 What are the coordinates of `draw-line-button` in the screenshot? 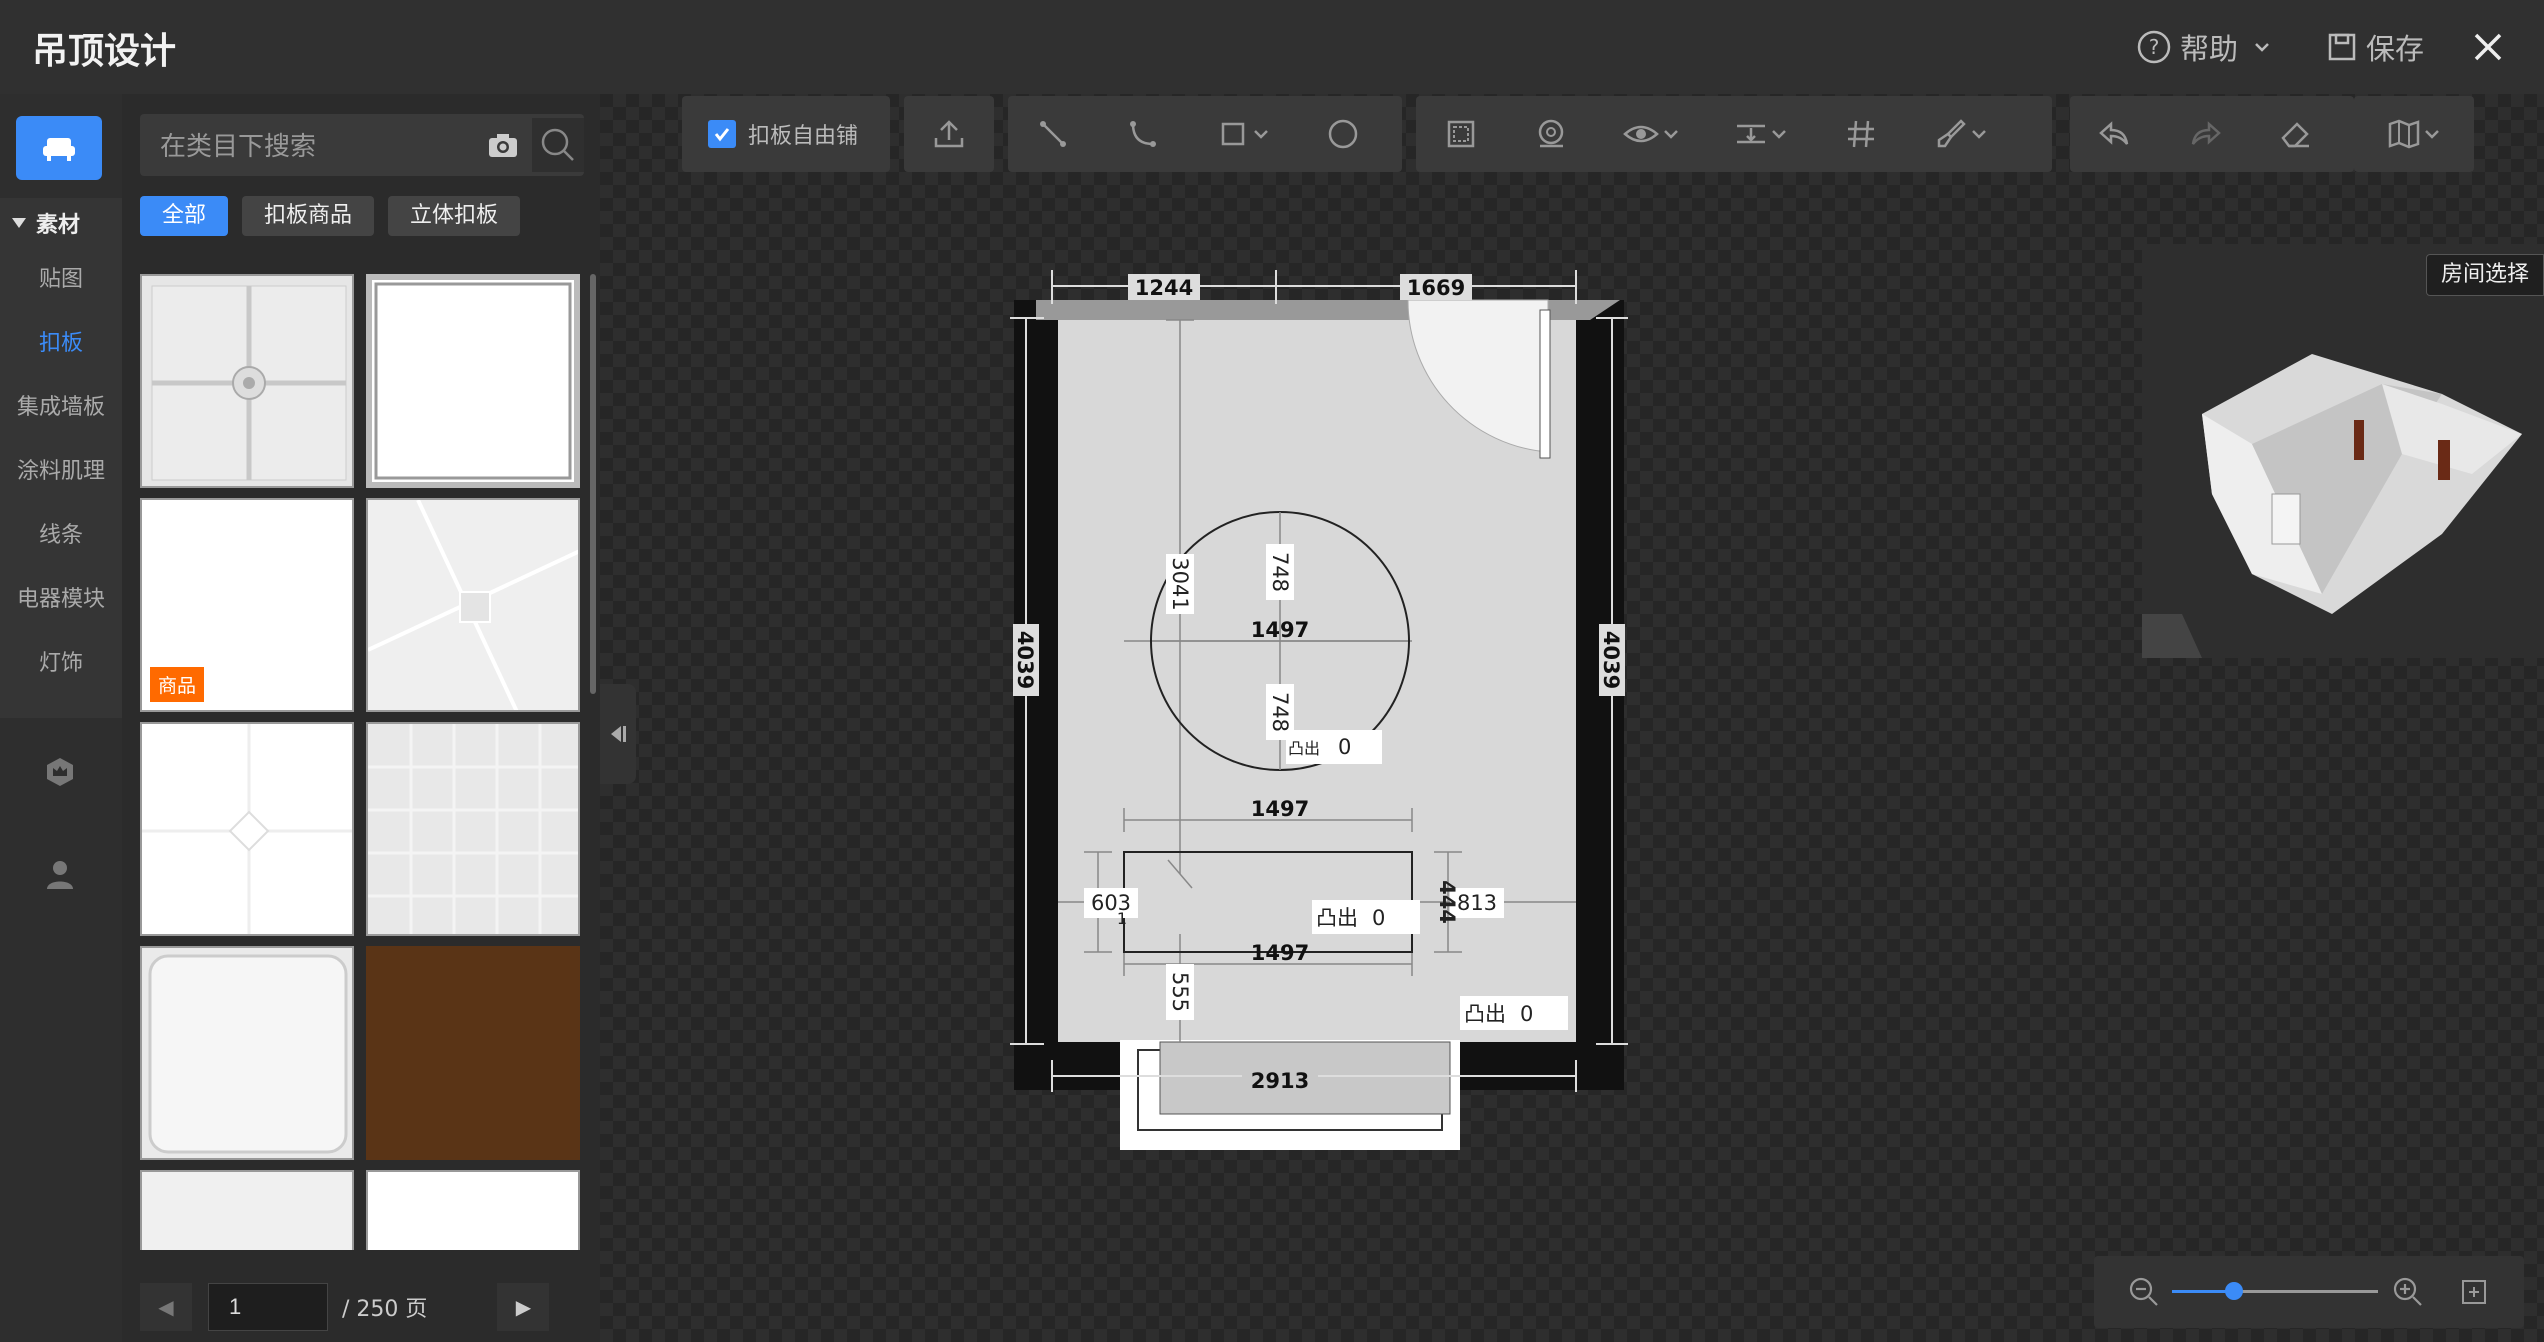 It's located at (1053, 134).